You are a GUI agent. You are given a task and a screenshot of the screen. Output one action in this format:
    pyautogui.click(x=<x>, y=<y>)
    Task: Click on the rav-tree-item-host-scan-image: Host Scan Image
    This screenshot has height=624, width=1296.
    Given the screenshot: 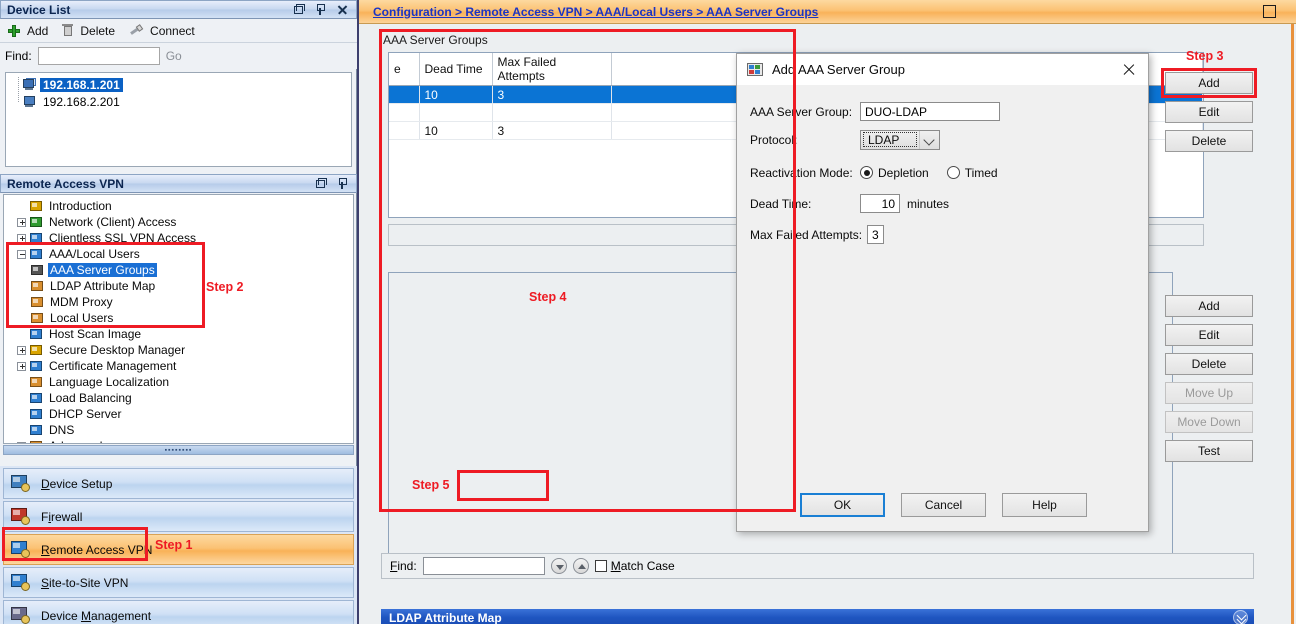 What is the action you would take?
    pyautogui.click(x=178, y=334)
    